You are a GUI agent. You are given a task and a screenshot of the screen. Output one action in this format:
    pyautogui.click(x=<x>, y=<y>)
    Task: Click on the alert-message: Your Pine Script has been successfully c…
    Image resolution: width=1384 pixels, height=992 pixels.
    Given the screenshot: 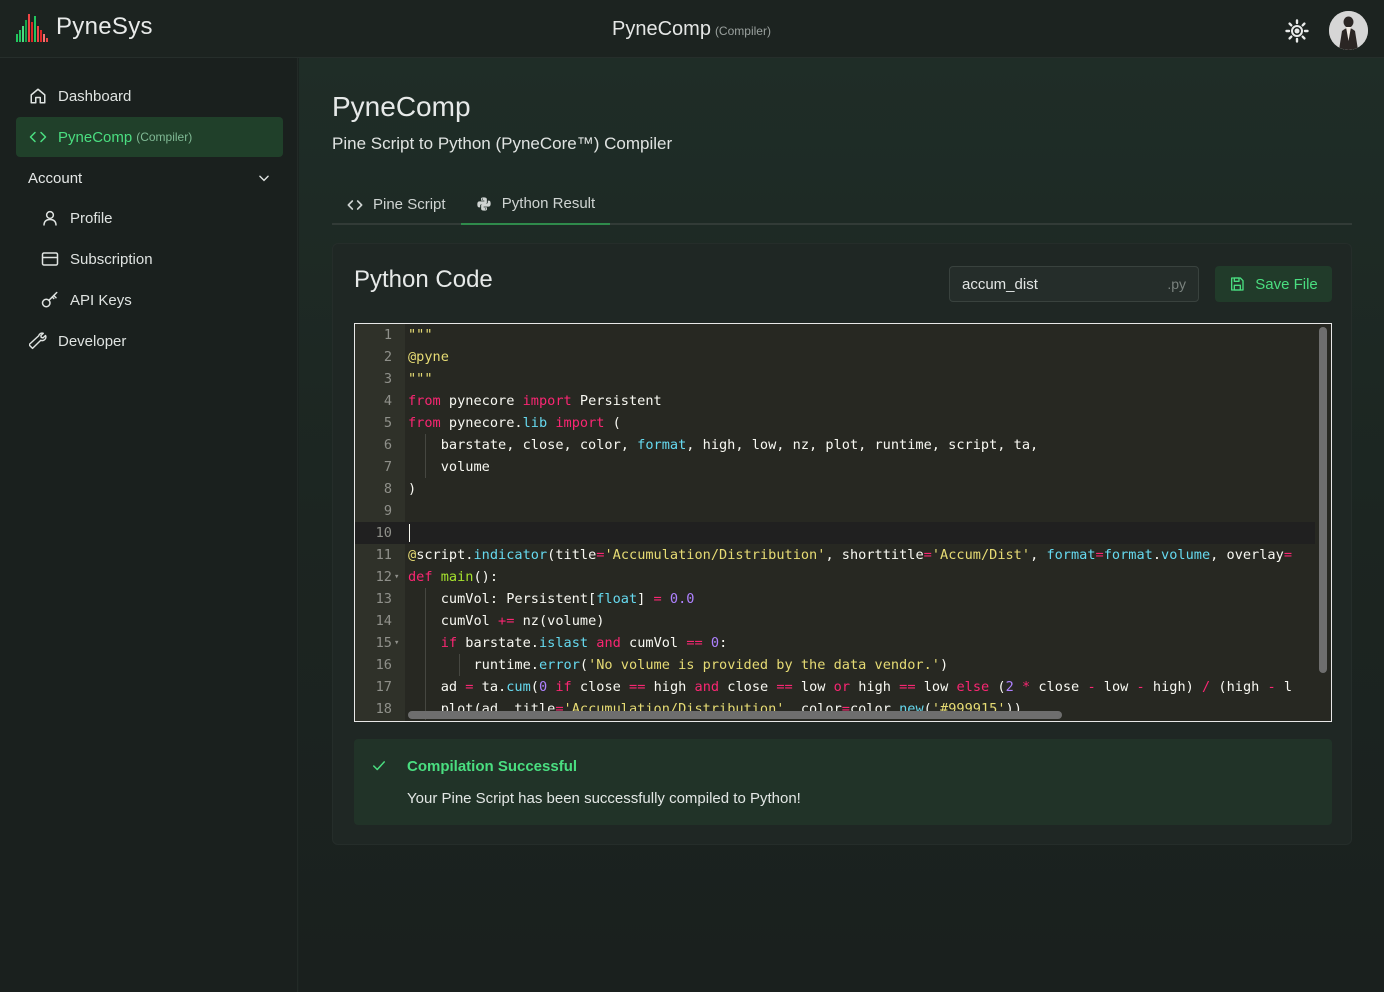 What is the action you would take?
    pyautogui.click(x=604, y=798)
    